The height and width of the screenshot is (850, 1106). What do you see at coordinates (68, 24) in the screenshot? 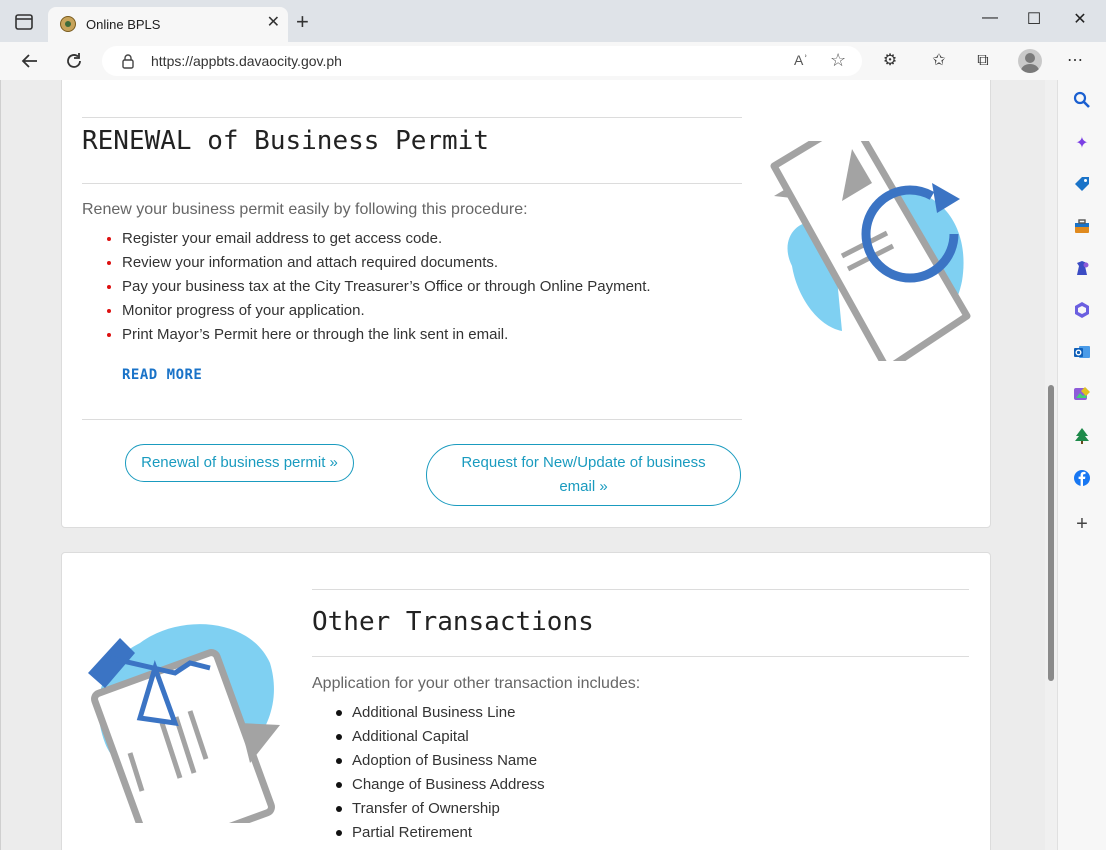
I see `site-favicon-icon` at bounding box center [68, 24].